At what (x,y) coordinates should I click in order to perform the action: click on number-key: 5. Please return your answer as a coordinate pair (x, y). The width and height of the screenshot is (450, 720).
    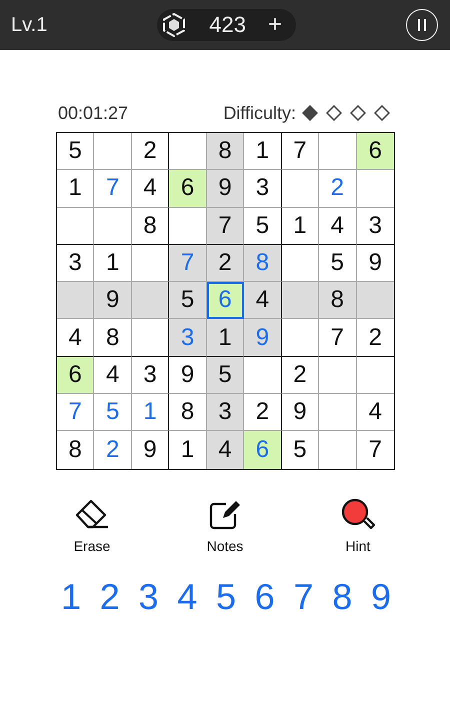
    Looking at the image, I should click on (226, 597).